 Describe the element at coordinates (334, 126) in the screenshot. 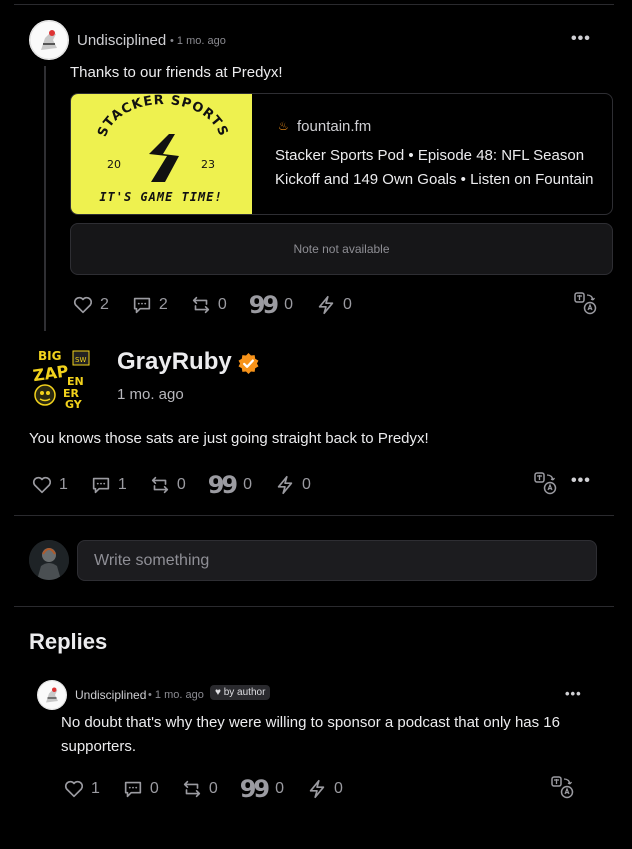

I see `link-domain: fountain.fm` at that location.